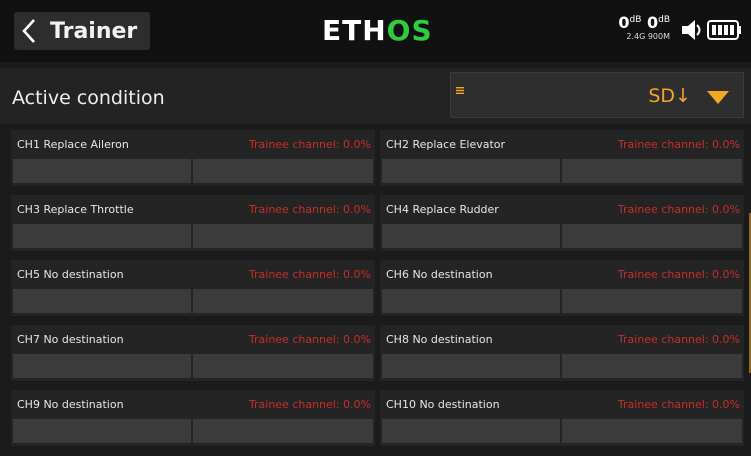 The image size is (751, 456). I want to click on channel-card: CH9 No destination Trainee channel: 0.0%, so click(193, 418).